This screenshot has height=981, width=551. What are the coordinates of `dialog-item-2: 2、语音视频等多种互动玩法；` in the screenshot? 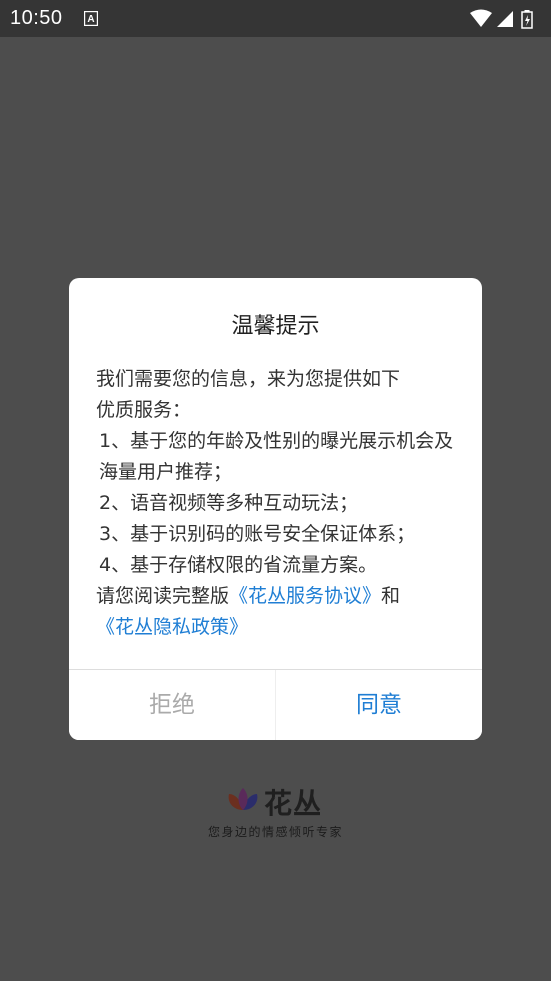 It's located at (229, 503).